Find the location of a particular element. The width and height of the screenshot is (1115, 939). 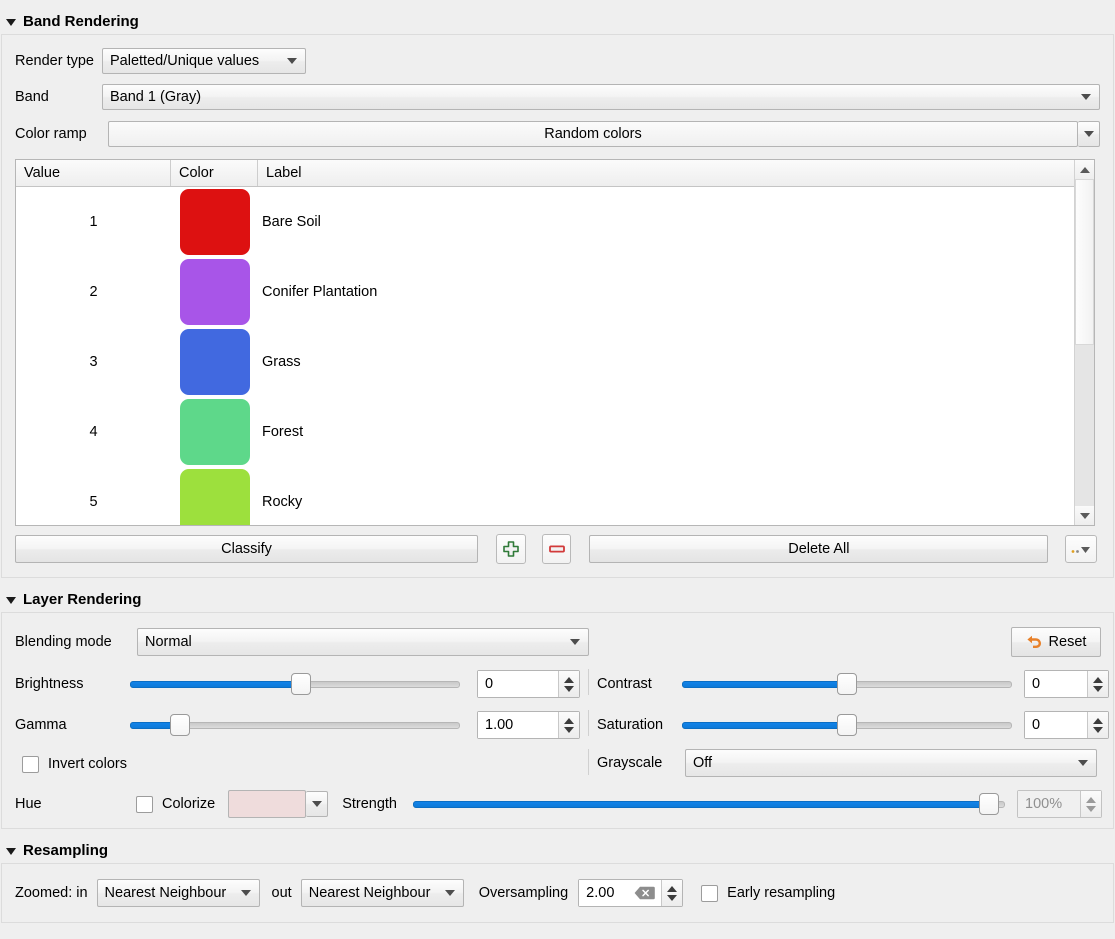

gamma-slider is located at coordinates (295, 725).